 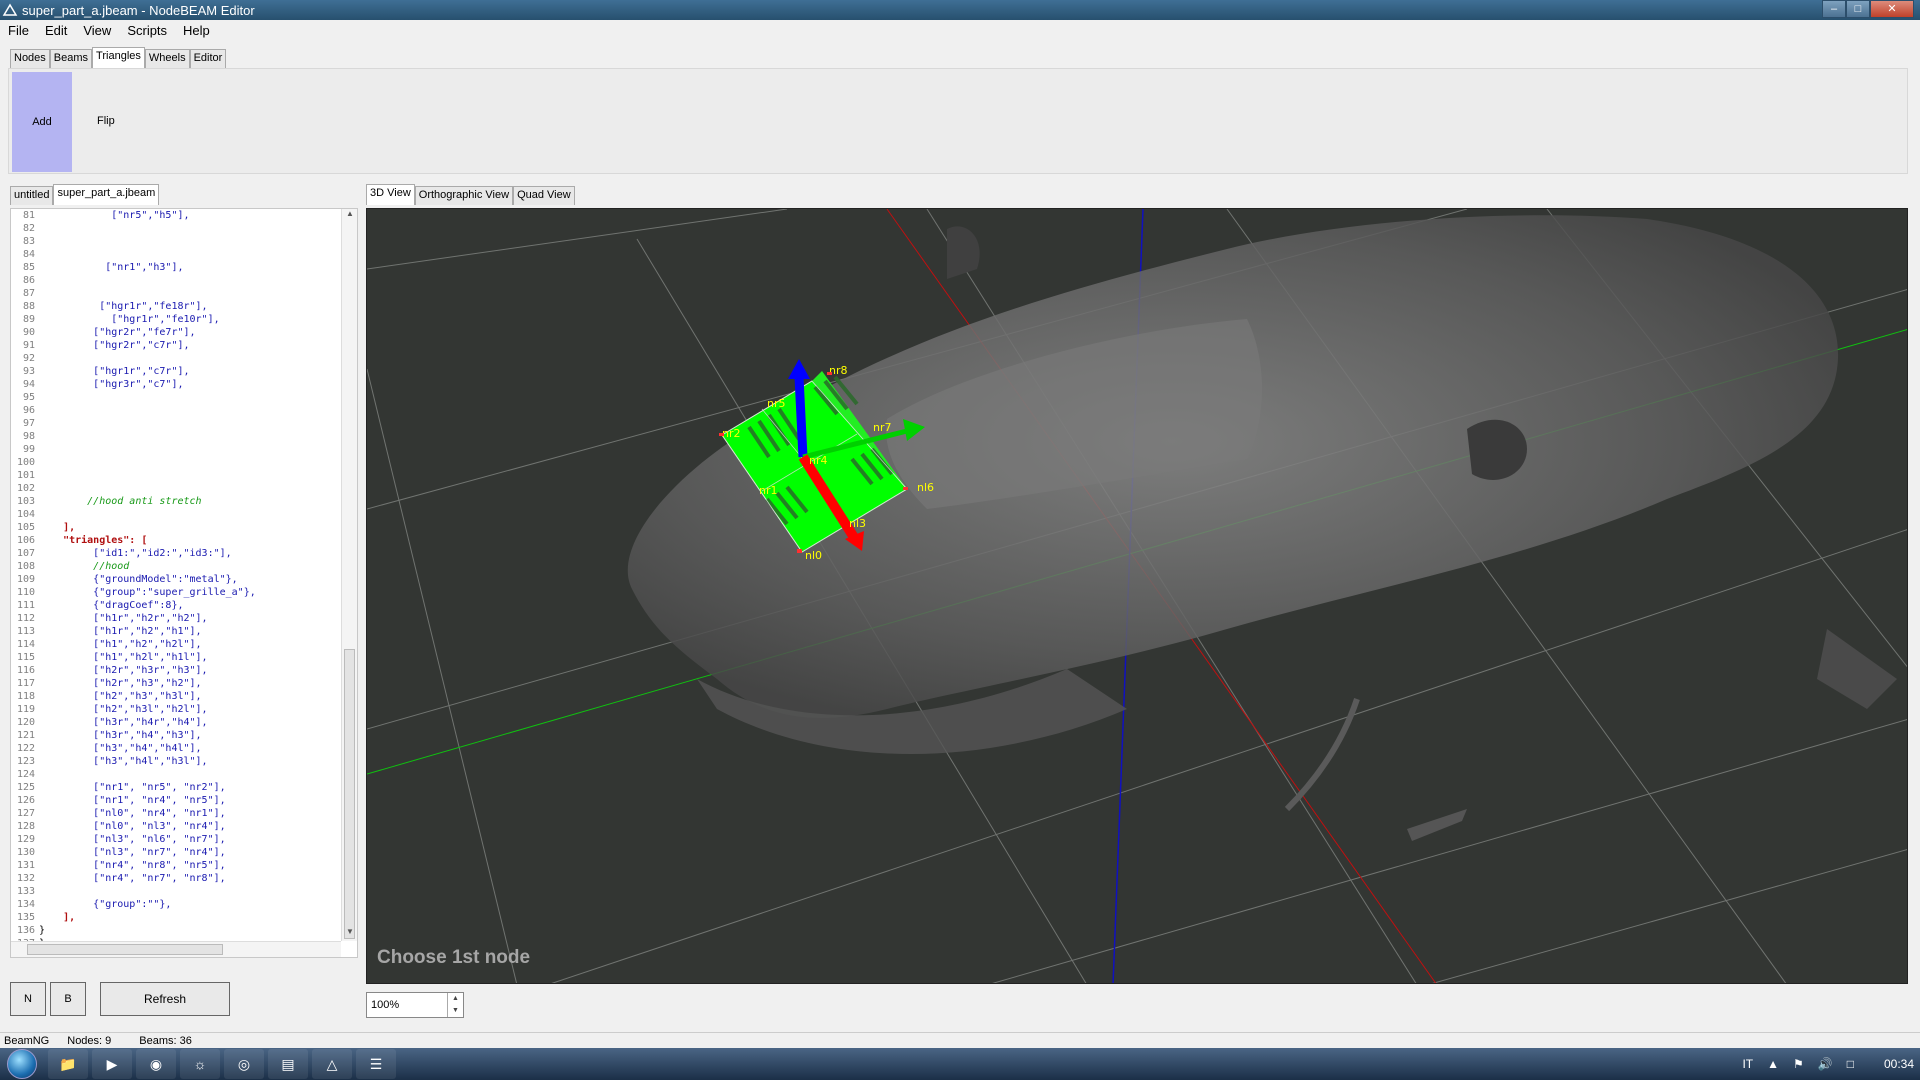 What do you see at coordinates (18, 30) in the screenshot?
I see `menu-file: File` at bounding box center [18, 30].